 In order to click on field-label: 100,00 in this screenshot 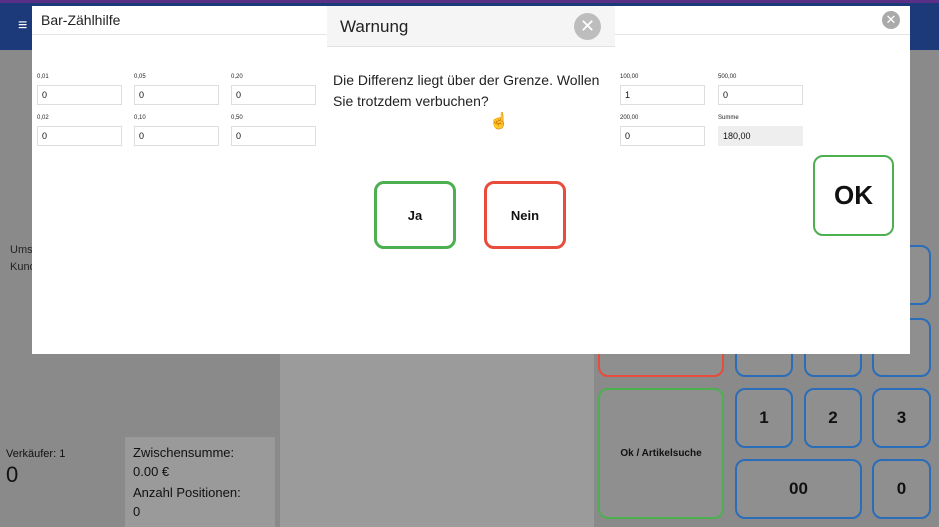, I will do `click(629, 77)`.